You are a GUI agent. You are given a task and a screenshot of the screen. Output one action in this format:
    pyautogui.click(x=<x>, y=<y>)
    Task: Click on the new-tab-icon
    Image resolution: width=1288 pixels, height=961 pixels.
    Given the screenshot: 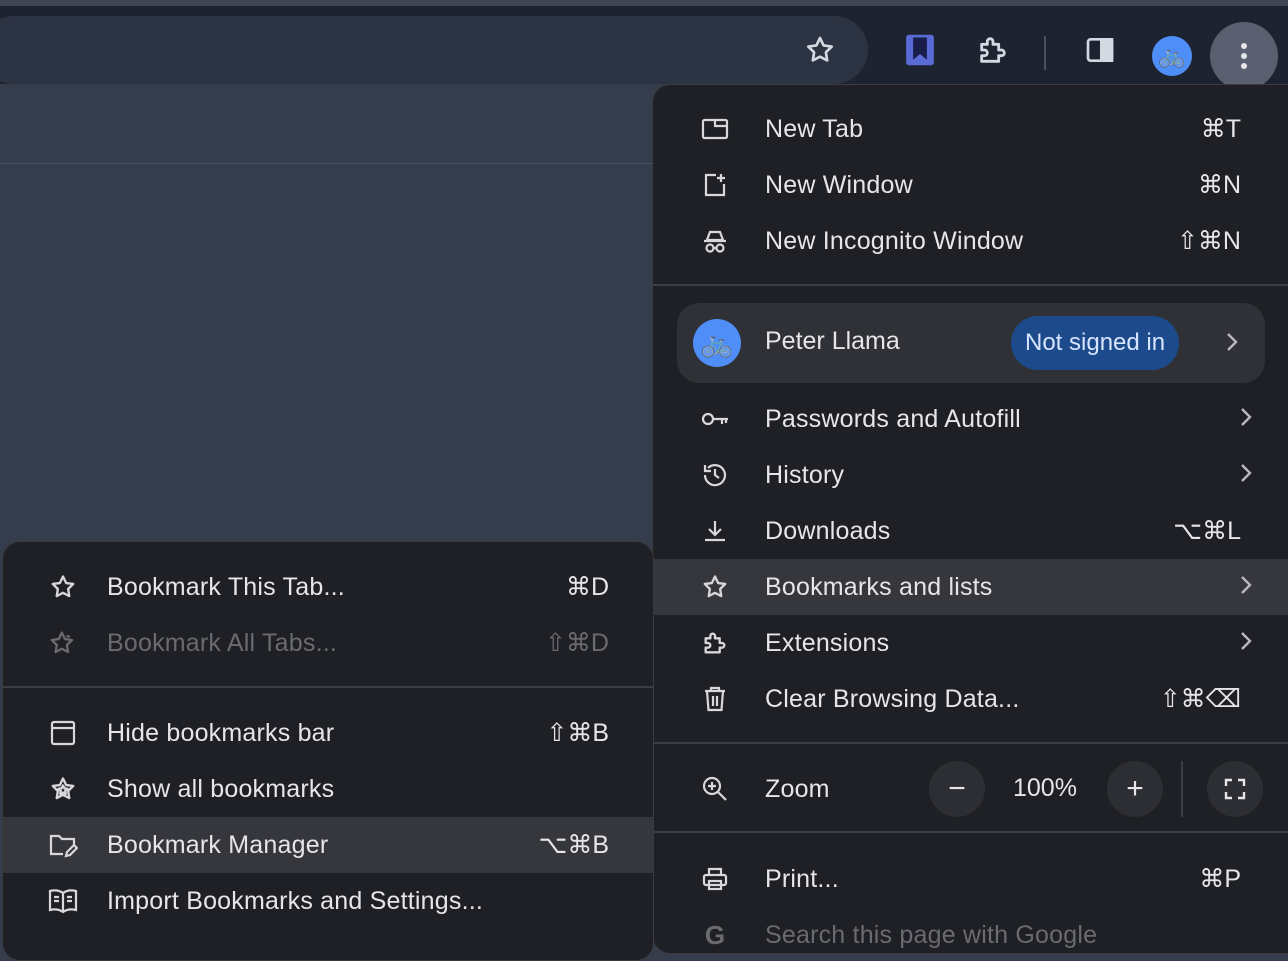 What is the action you would take?
    pyautogui.click(x=715, y=129)
    